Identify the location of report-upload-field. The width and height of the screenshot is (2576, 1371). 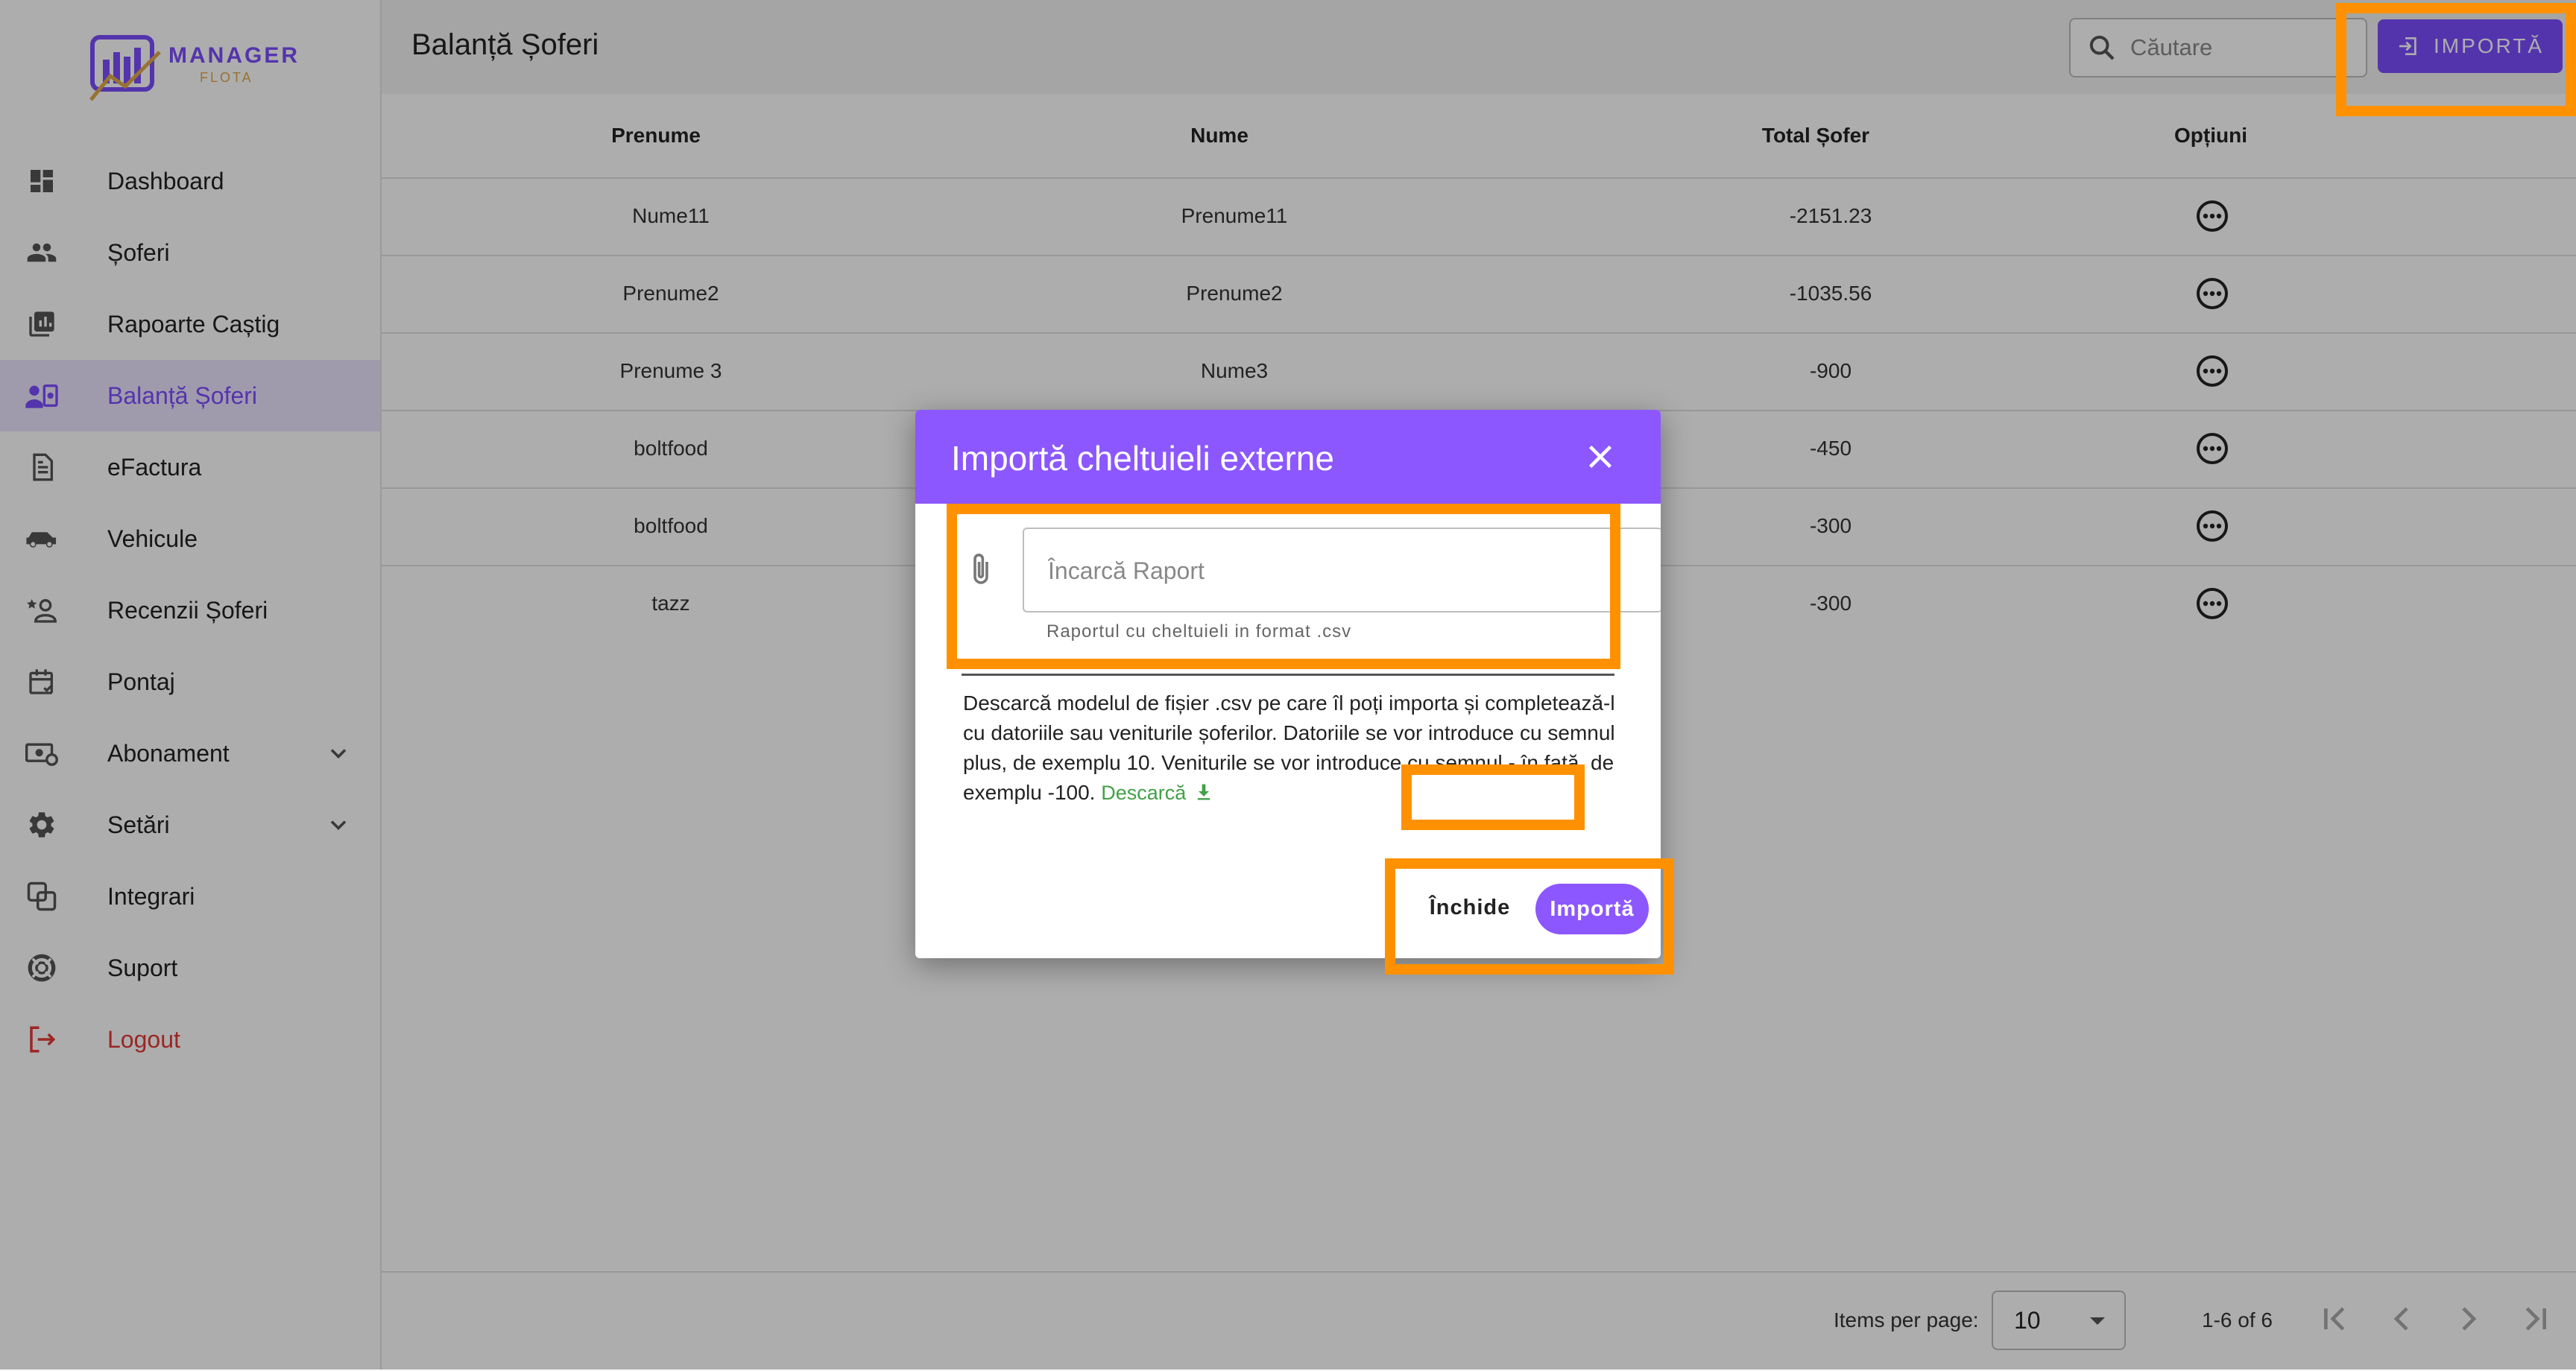
(1342, 570).